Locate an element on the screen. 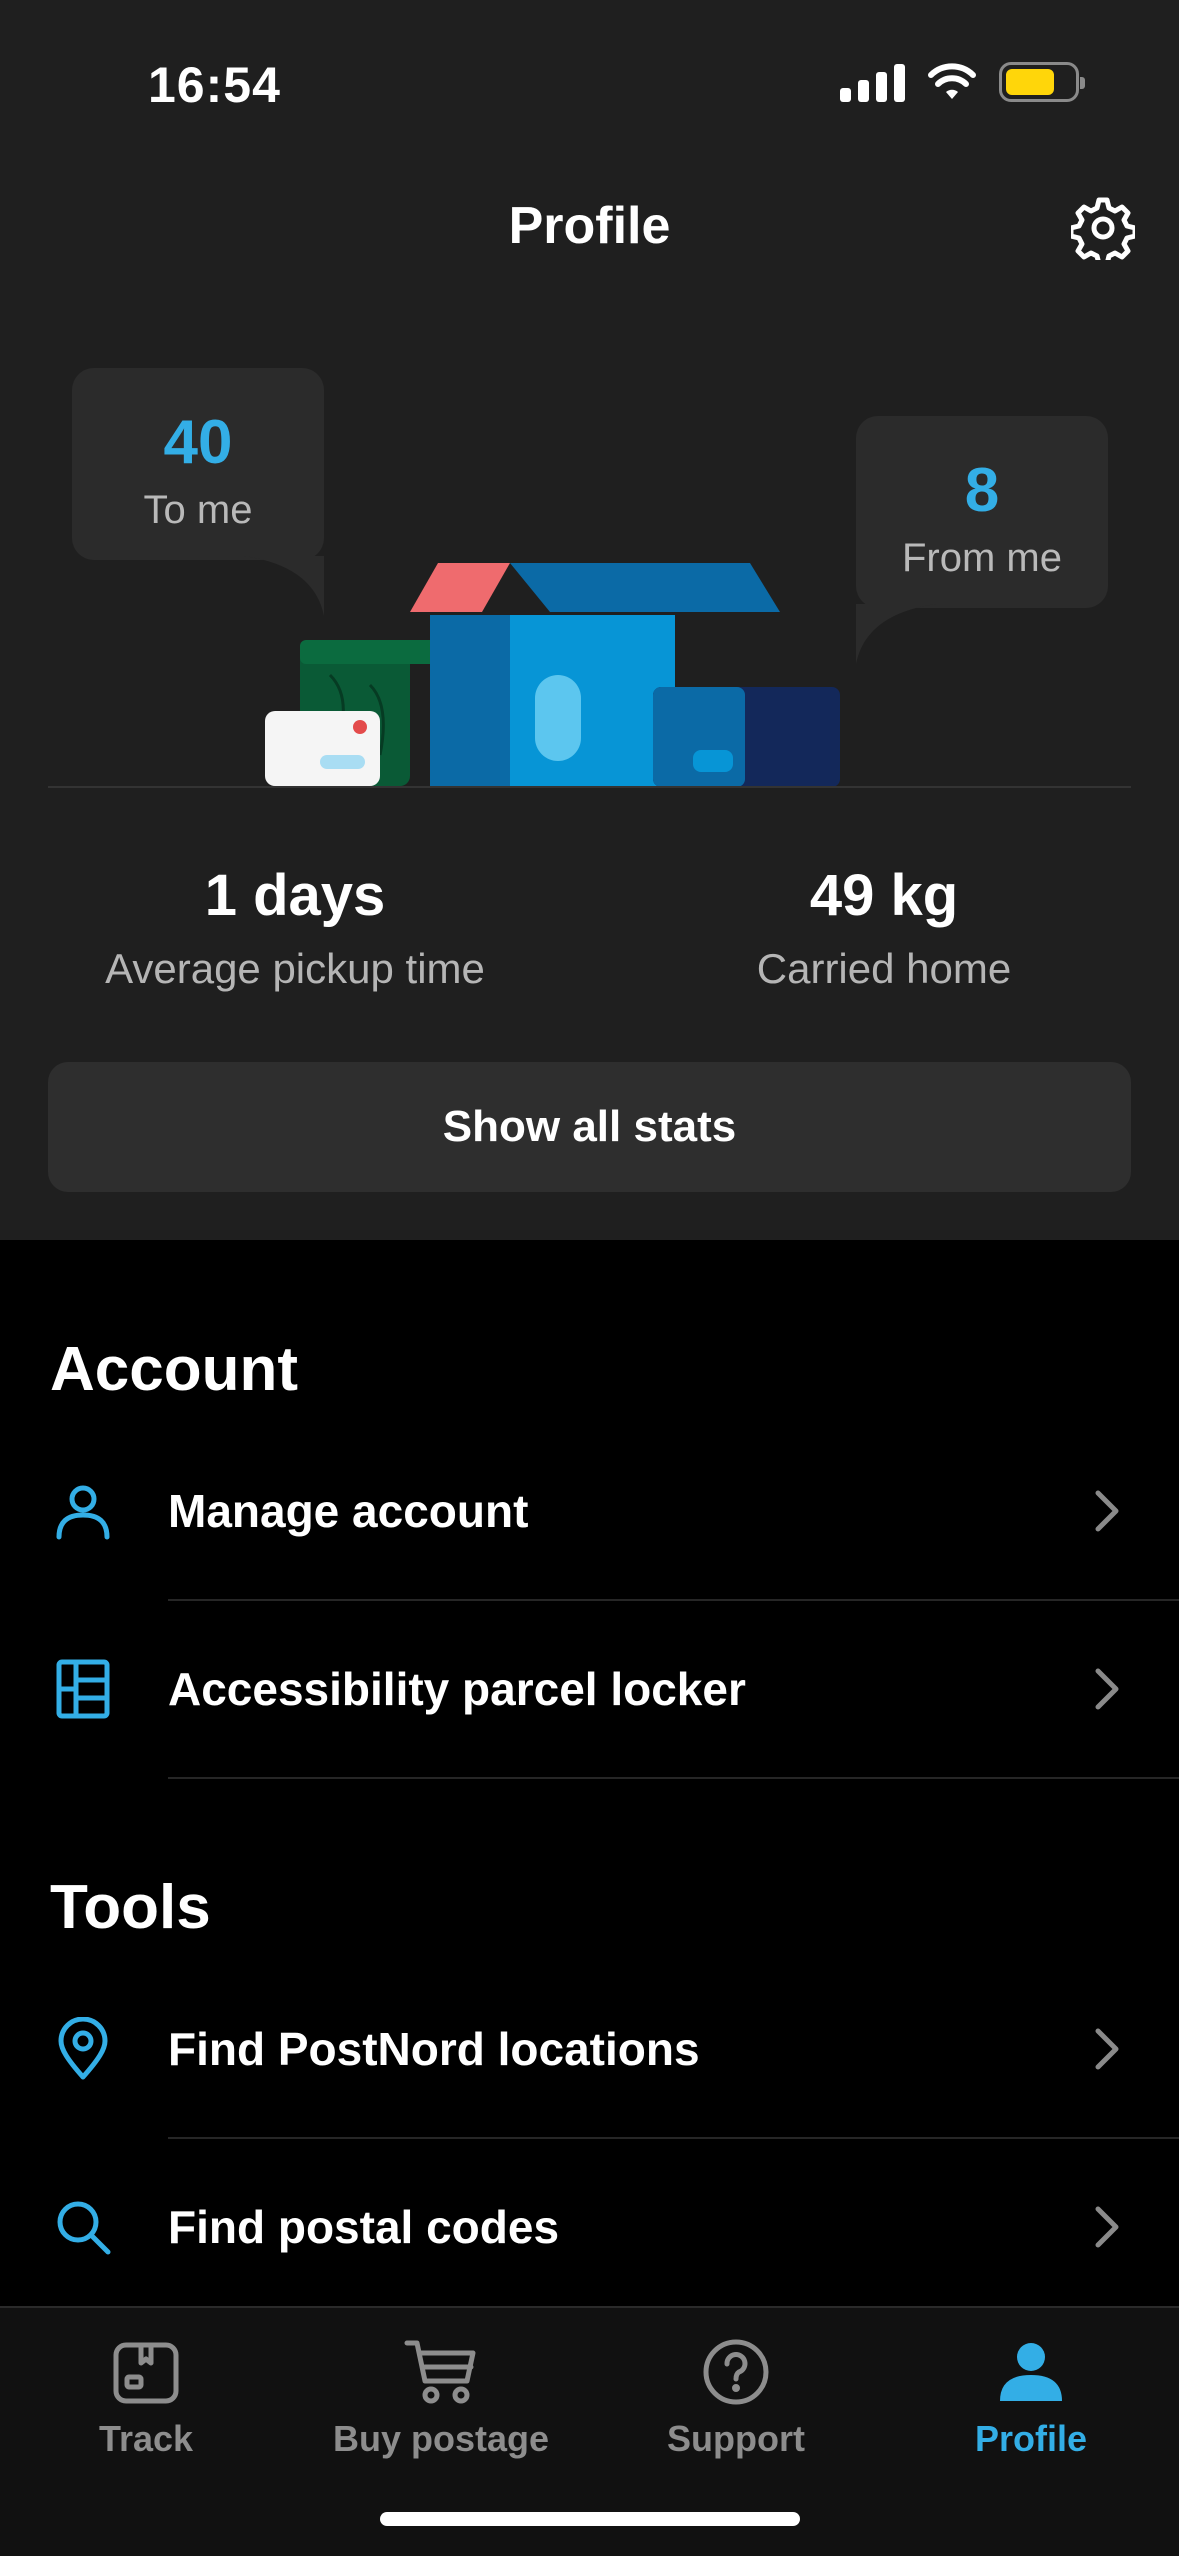 This screenshot has width=1179, height=2556. tab-label: Buy postage is located at coordinates (441, 2438).